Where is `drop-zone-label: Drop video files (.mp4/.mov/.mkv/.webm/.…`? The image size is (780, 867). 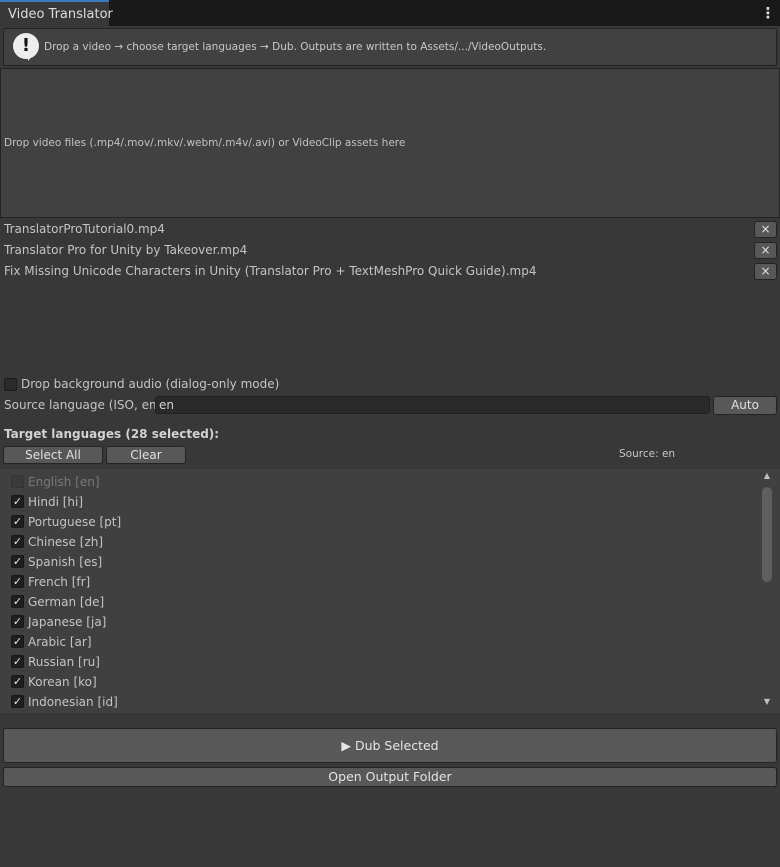
drop-zone-label: Drop video files (.mp4/.mov/.mkv/.webm/.… is located at coordinates (205, 143).